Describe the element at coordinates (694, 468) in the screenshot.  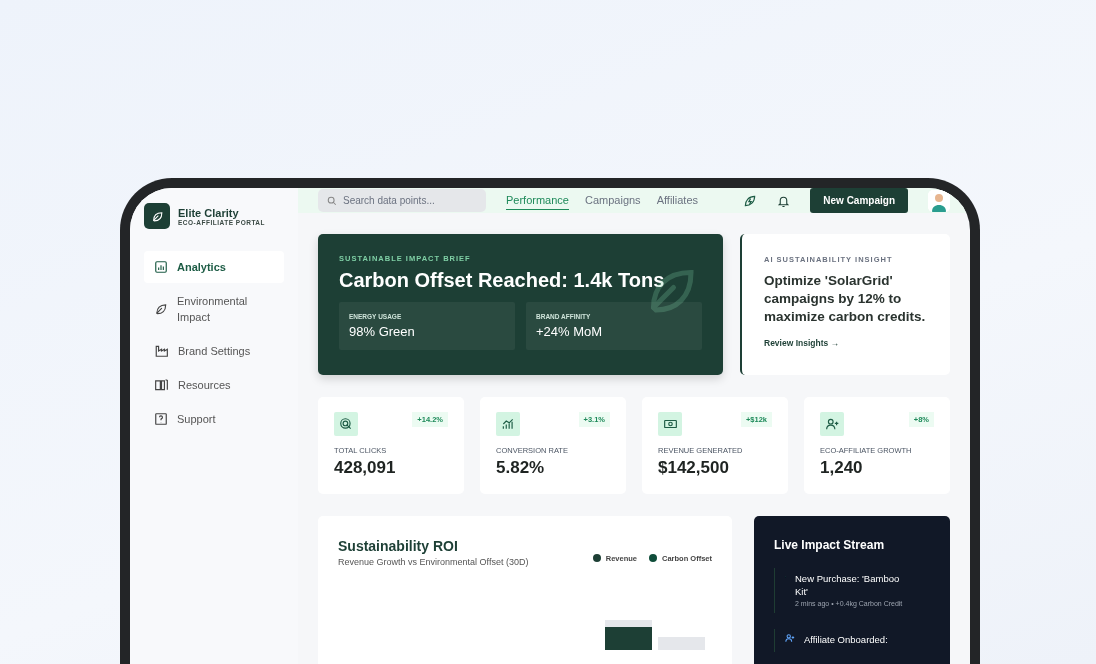
I see `stat-value: $142,500` at that location.